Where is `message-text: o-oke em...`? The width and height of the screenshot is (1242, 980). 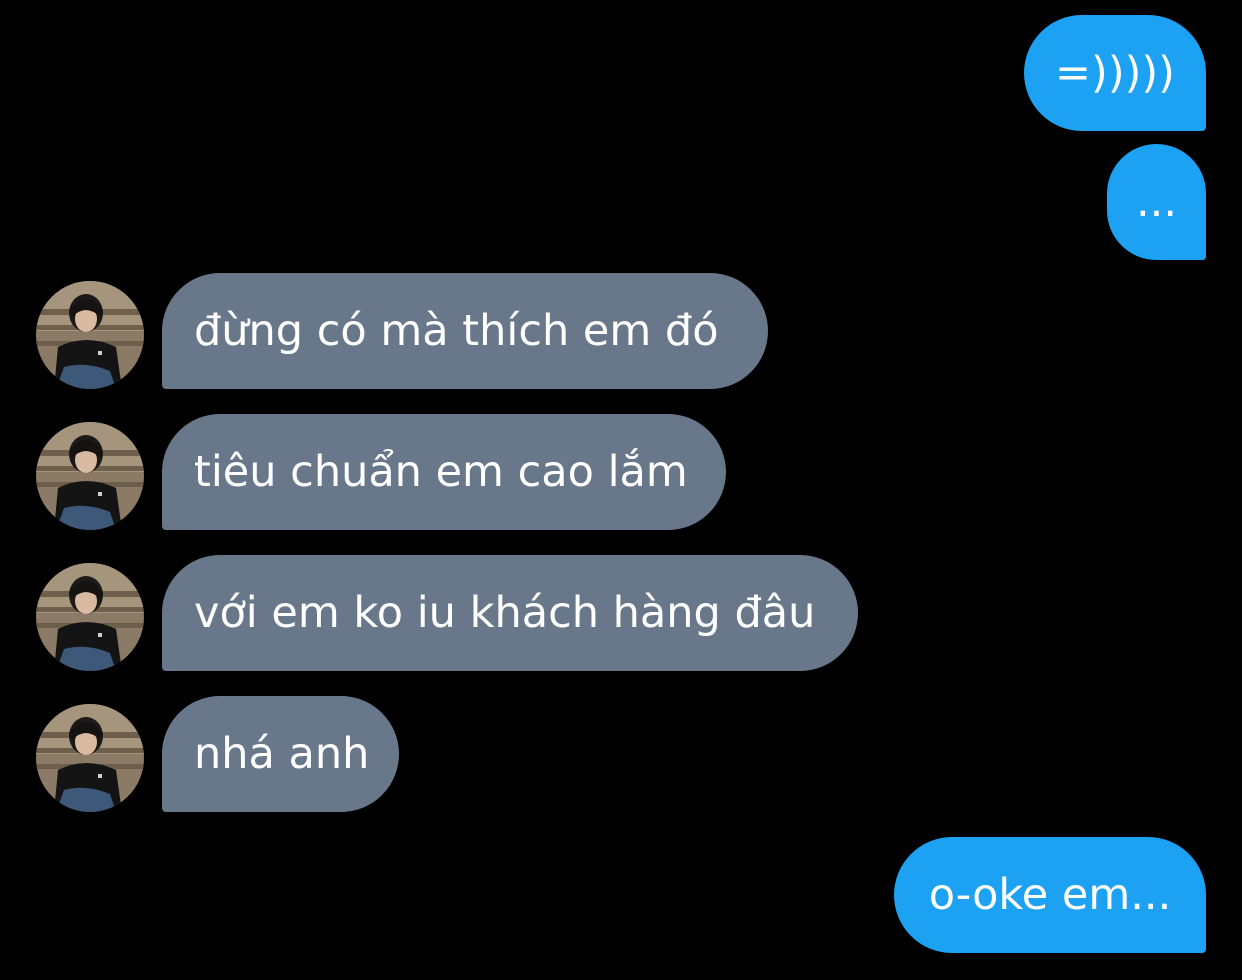 message-text: o-oke em... is located at coordinates (1050, 895).